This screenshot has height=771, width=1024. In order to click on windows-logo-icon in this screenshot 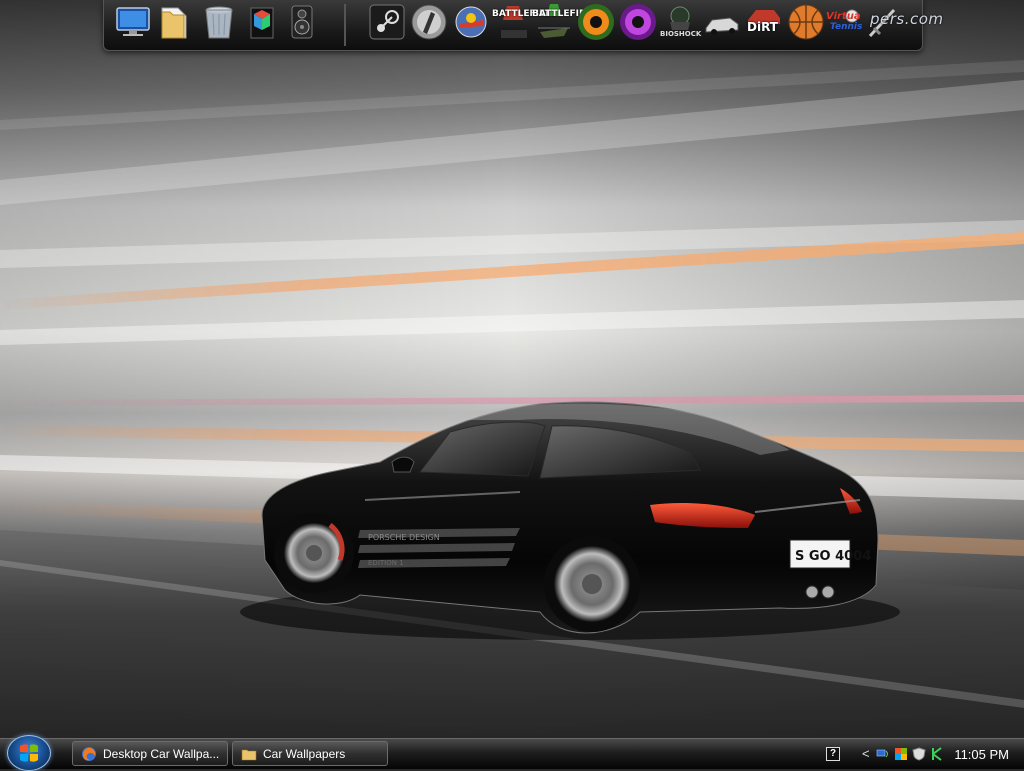, I will do `click(29, 753)`.